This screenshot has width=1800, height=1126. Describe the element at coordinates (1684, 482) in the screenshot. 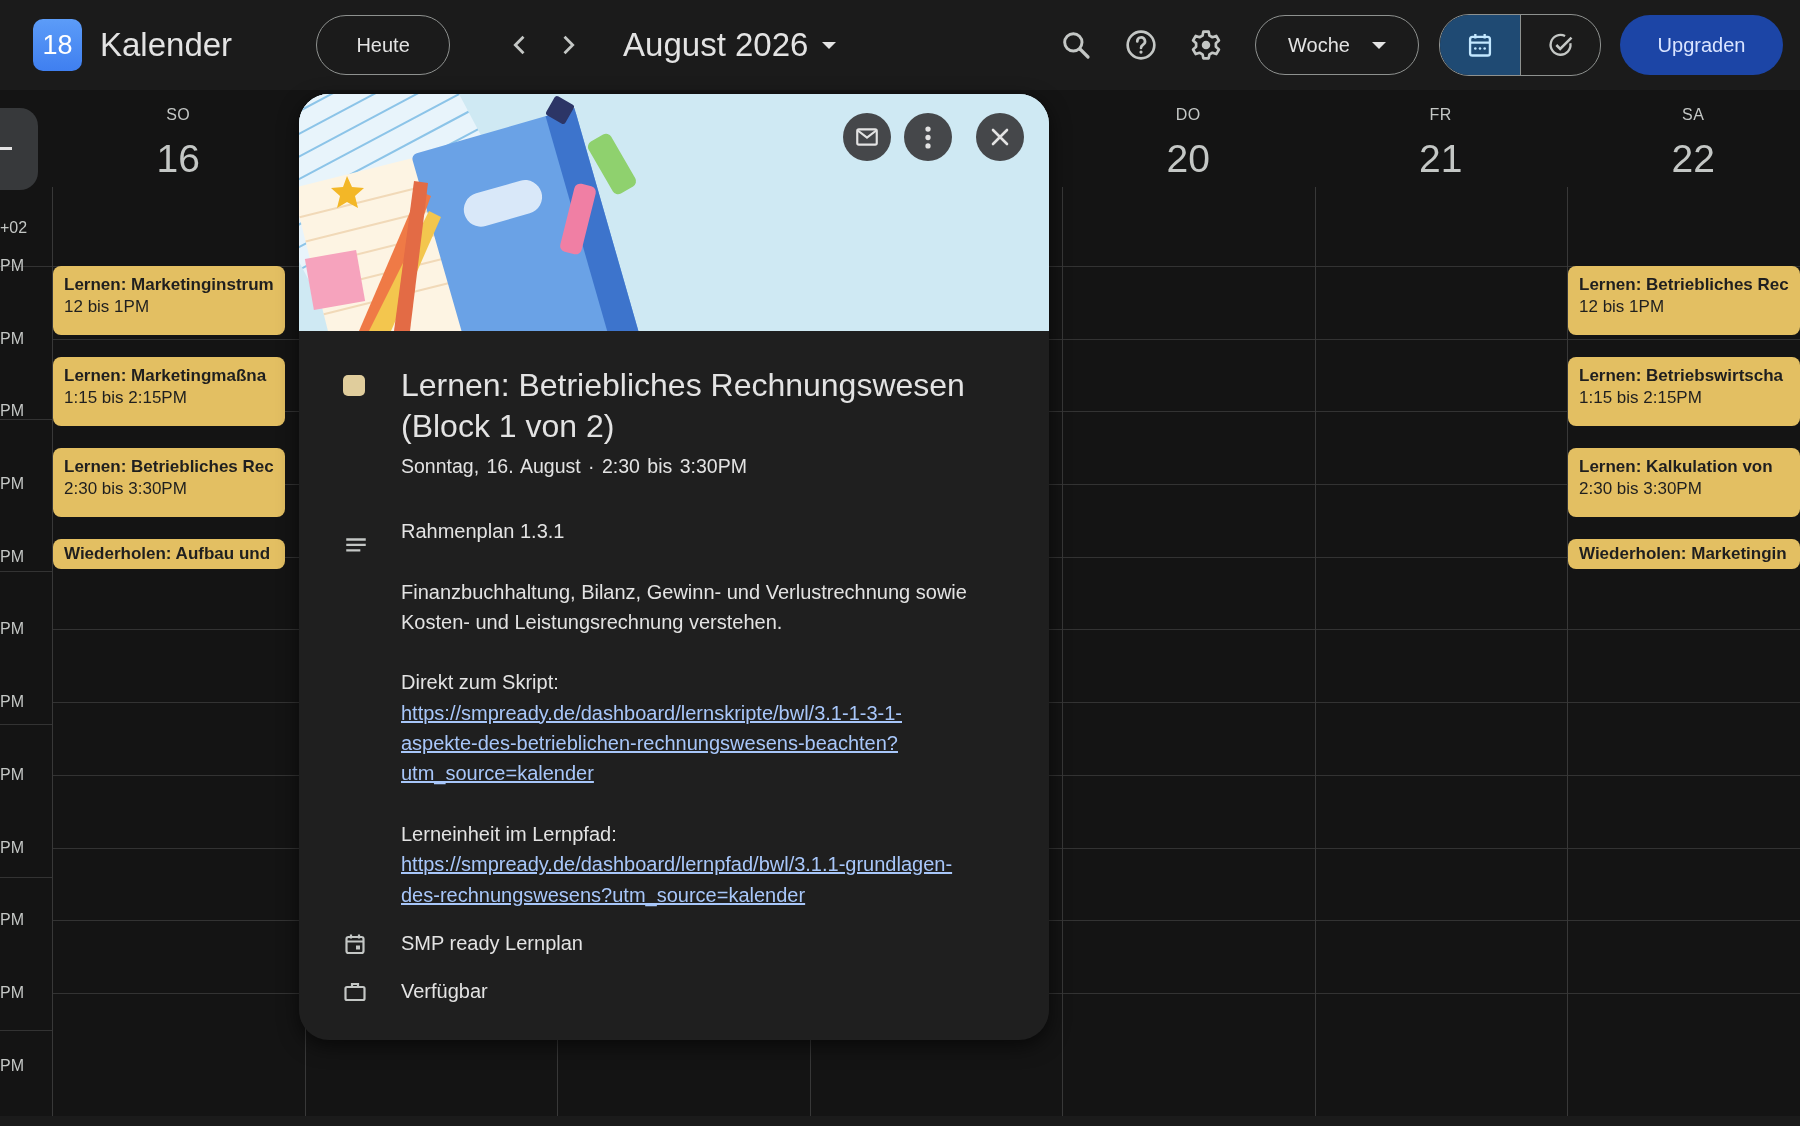

I see `event-chip: Lernen: Kalkulation von 2:30 bis 3:30PM` at that location.